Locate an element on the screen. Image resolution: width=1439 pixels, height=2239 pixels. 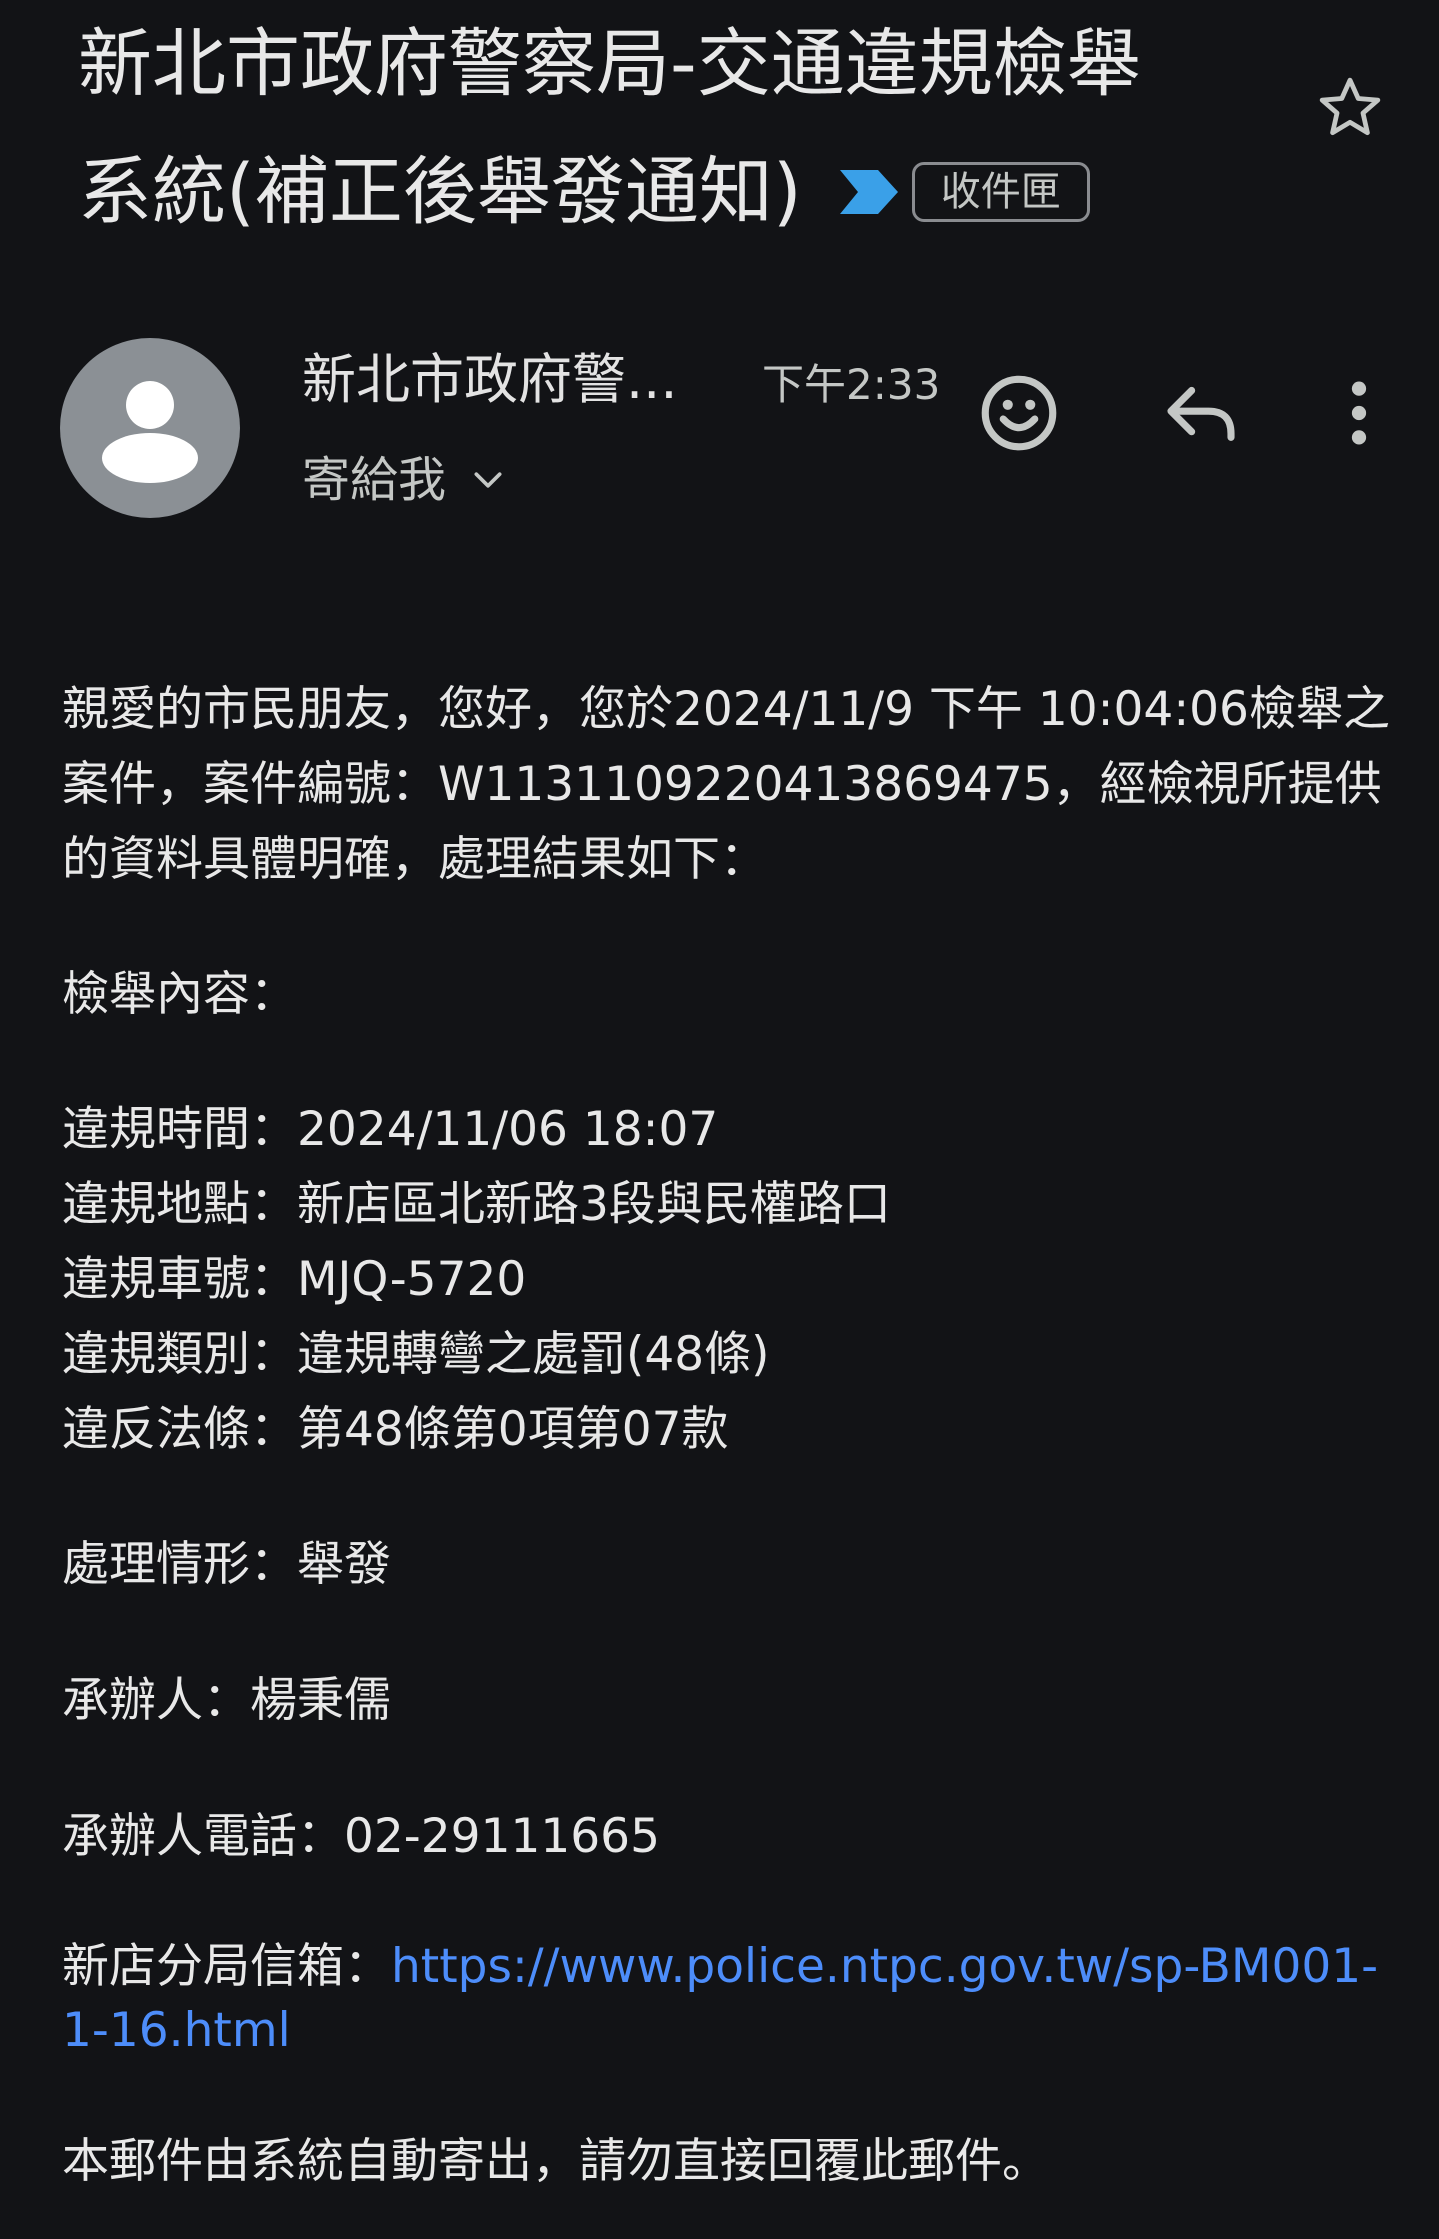
violation-law: 違反法條：第48條第0項第07款 is located at coordinates (395, 1429).